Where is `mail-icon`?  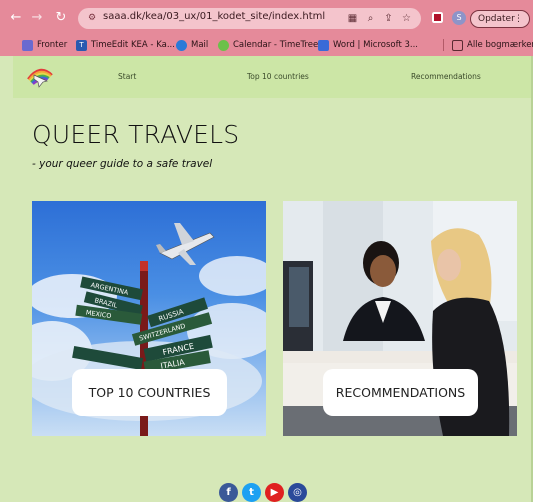
mail-icon is located at coordinates (181, 45).